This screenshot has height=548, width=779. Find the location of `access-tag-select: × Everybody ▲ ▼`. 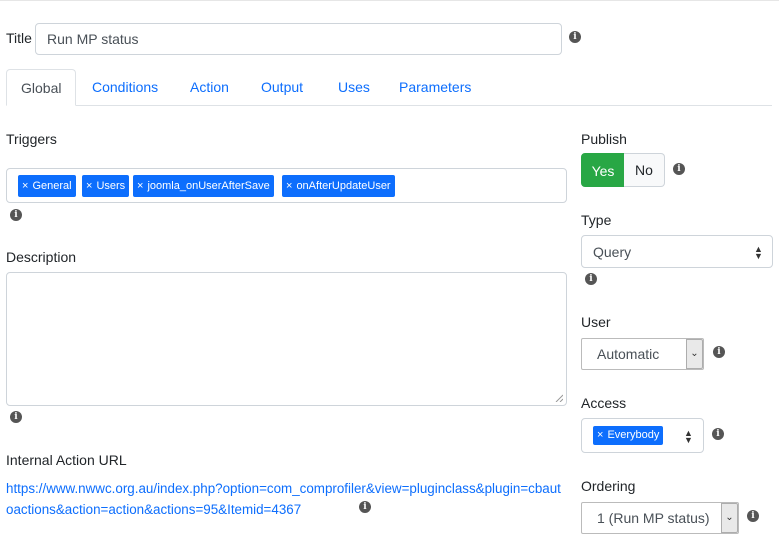

access-tag-select: × Everybody ▲ ▼ is located at coordinates (642, 435).